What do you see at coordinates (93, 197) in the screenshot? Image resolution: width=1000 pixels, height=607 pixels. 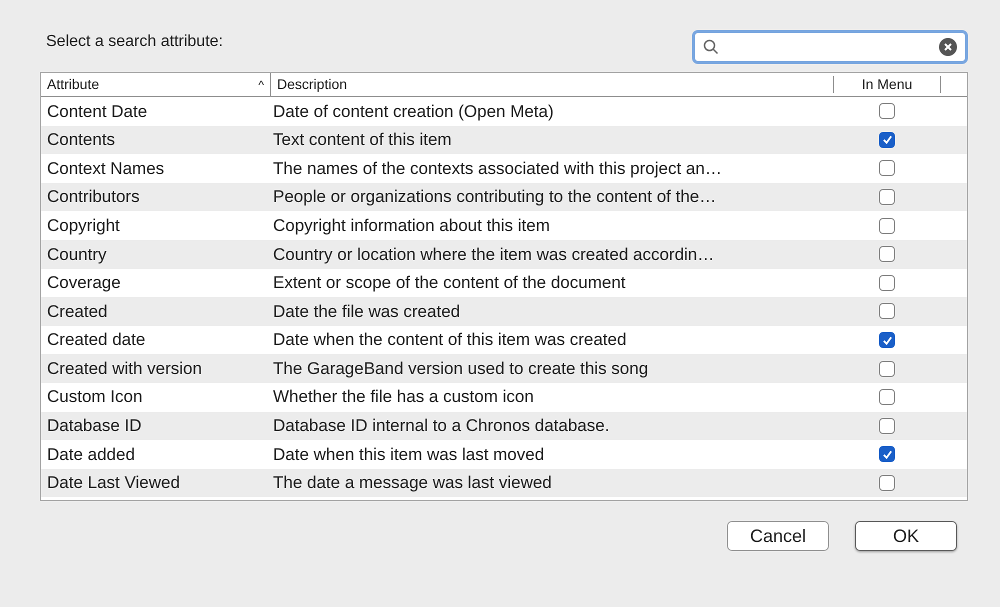 I see `attribute-cell-text: Contributors` at bounding box center [93, 197].